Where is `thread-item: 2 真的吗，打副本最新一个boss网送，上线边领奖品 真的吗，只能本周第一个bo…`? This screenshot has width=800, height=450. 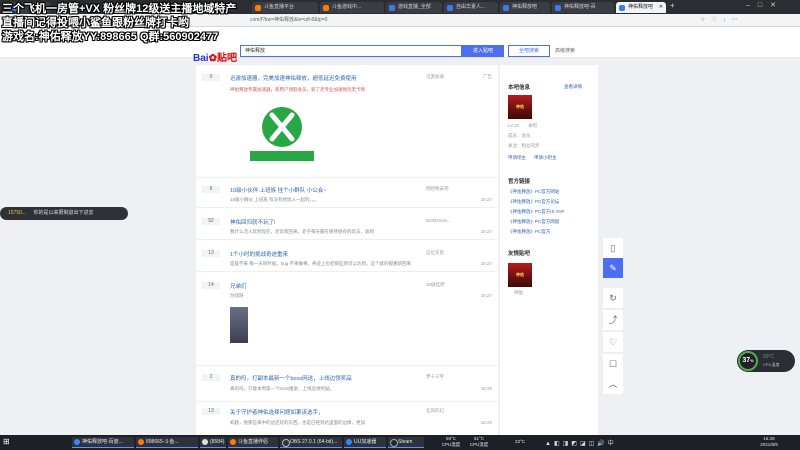
thread-item: 2 真的吗，打副本最新一个boss网送，上线边领奖品 真的吗，只能本周第一个bo… is located at coordinates (347, 385).